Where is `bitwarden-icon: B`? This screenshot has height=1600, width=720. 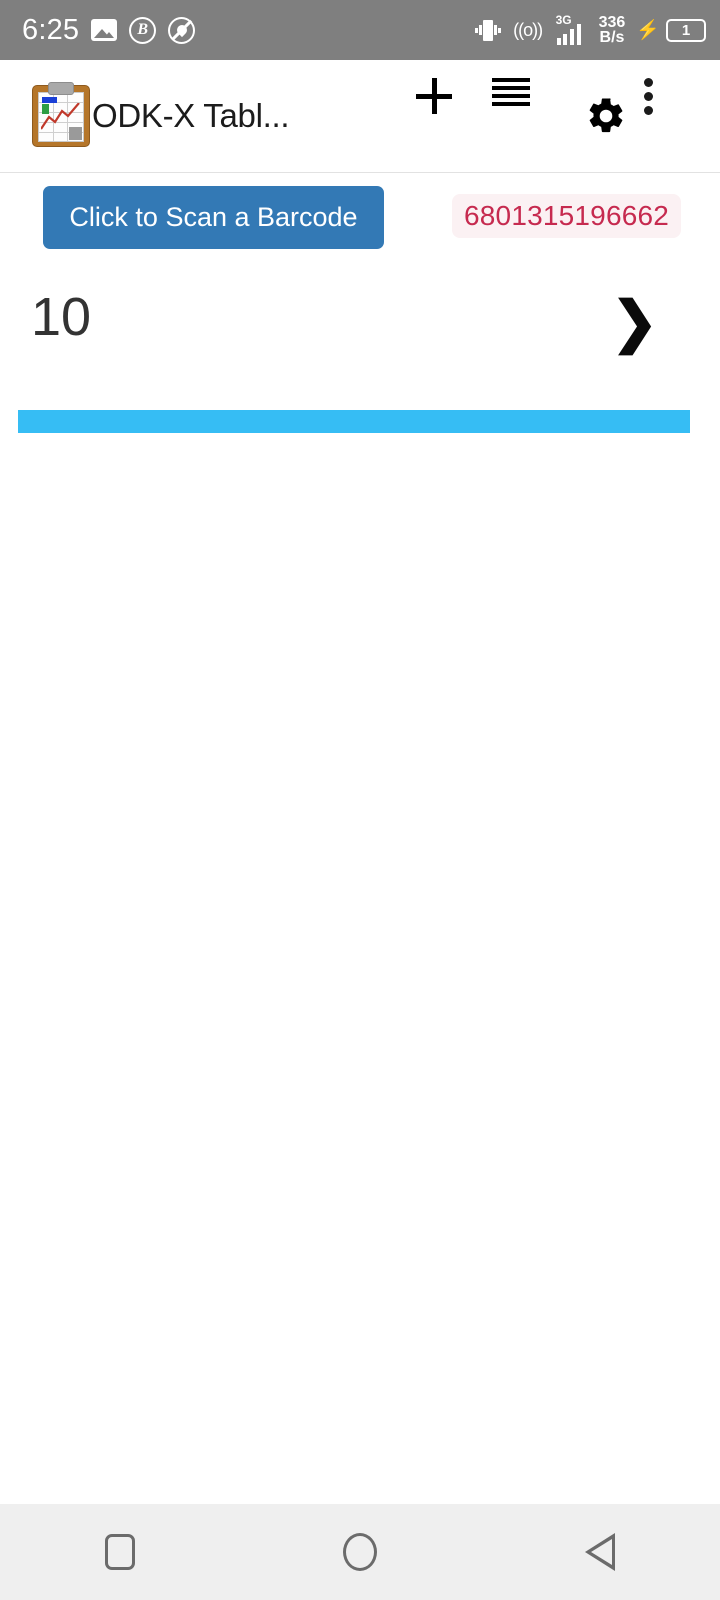 bitwarden-icon: B is located at coordinates (143, 30).